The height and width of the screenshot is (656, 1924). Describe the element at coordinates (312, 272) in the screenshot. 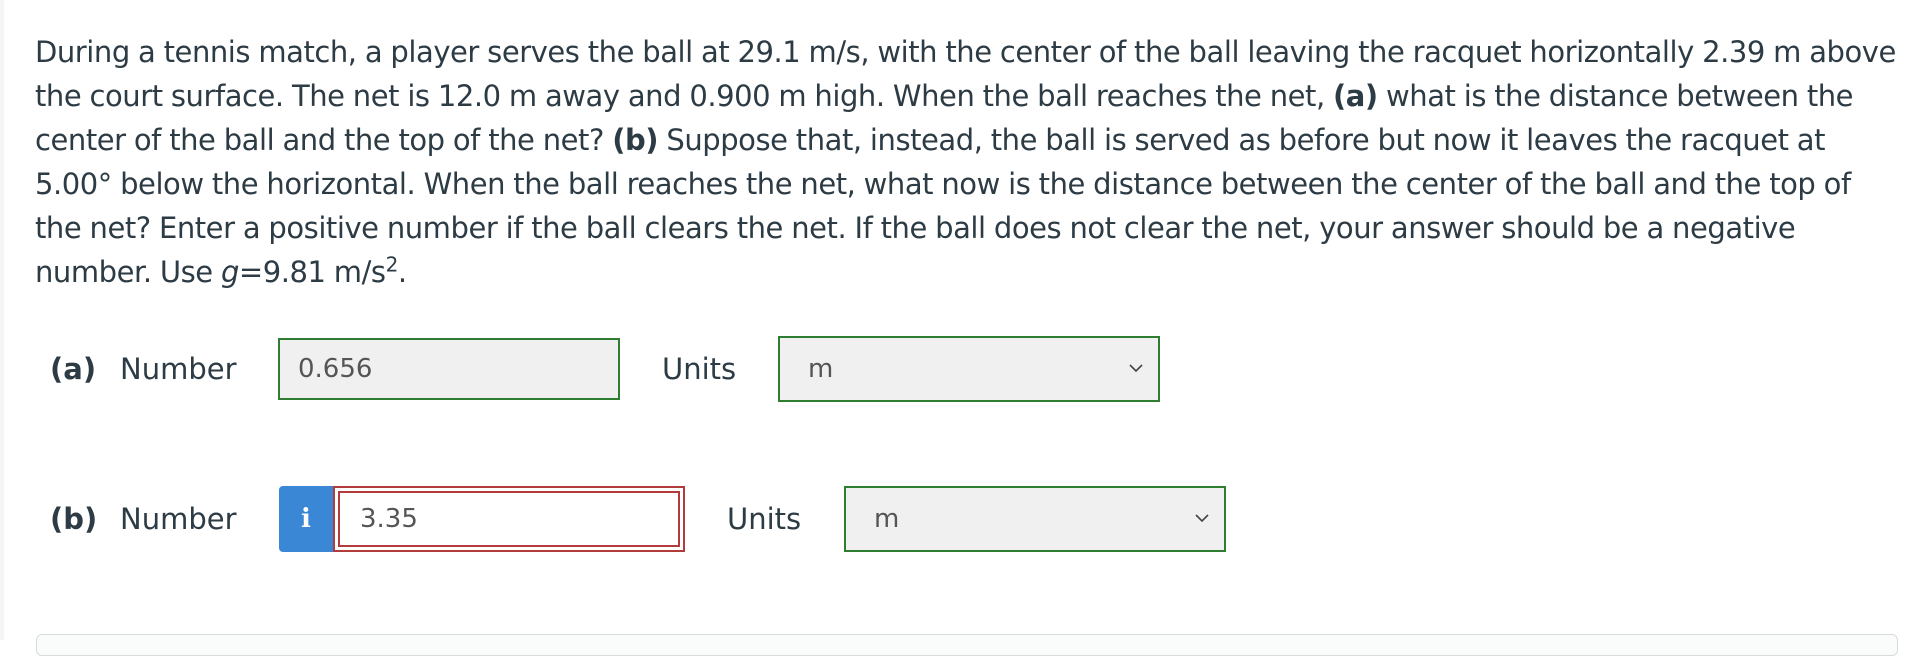

I see `g-value: =9.81 m/s` at that location.